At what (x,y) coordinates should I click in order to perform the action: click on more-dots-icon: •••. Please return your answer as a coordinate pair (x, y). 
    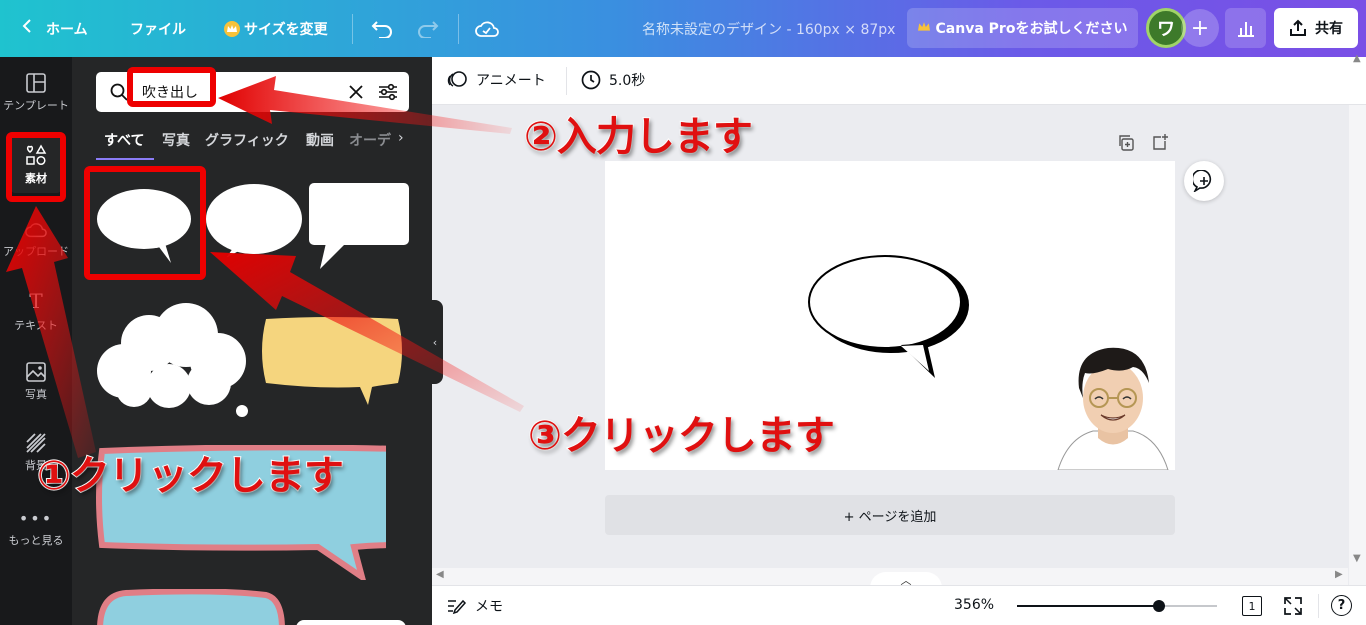
    Looking at the image, I should click on (36, 518).